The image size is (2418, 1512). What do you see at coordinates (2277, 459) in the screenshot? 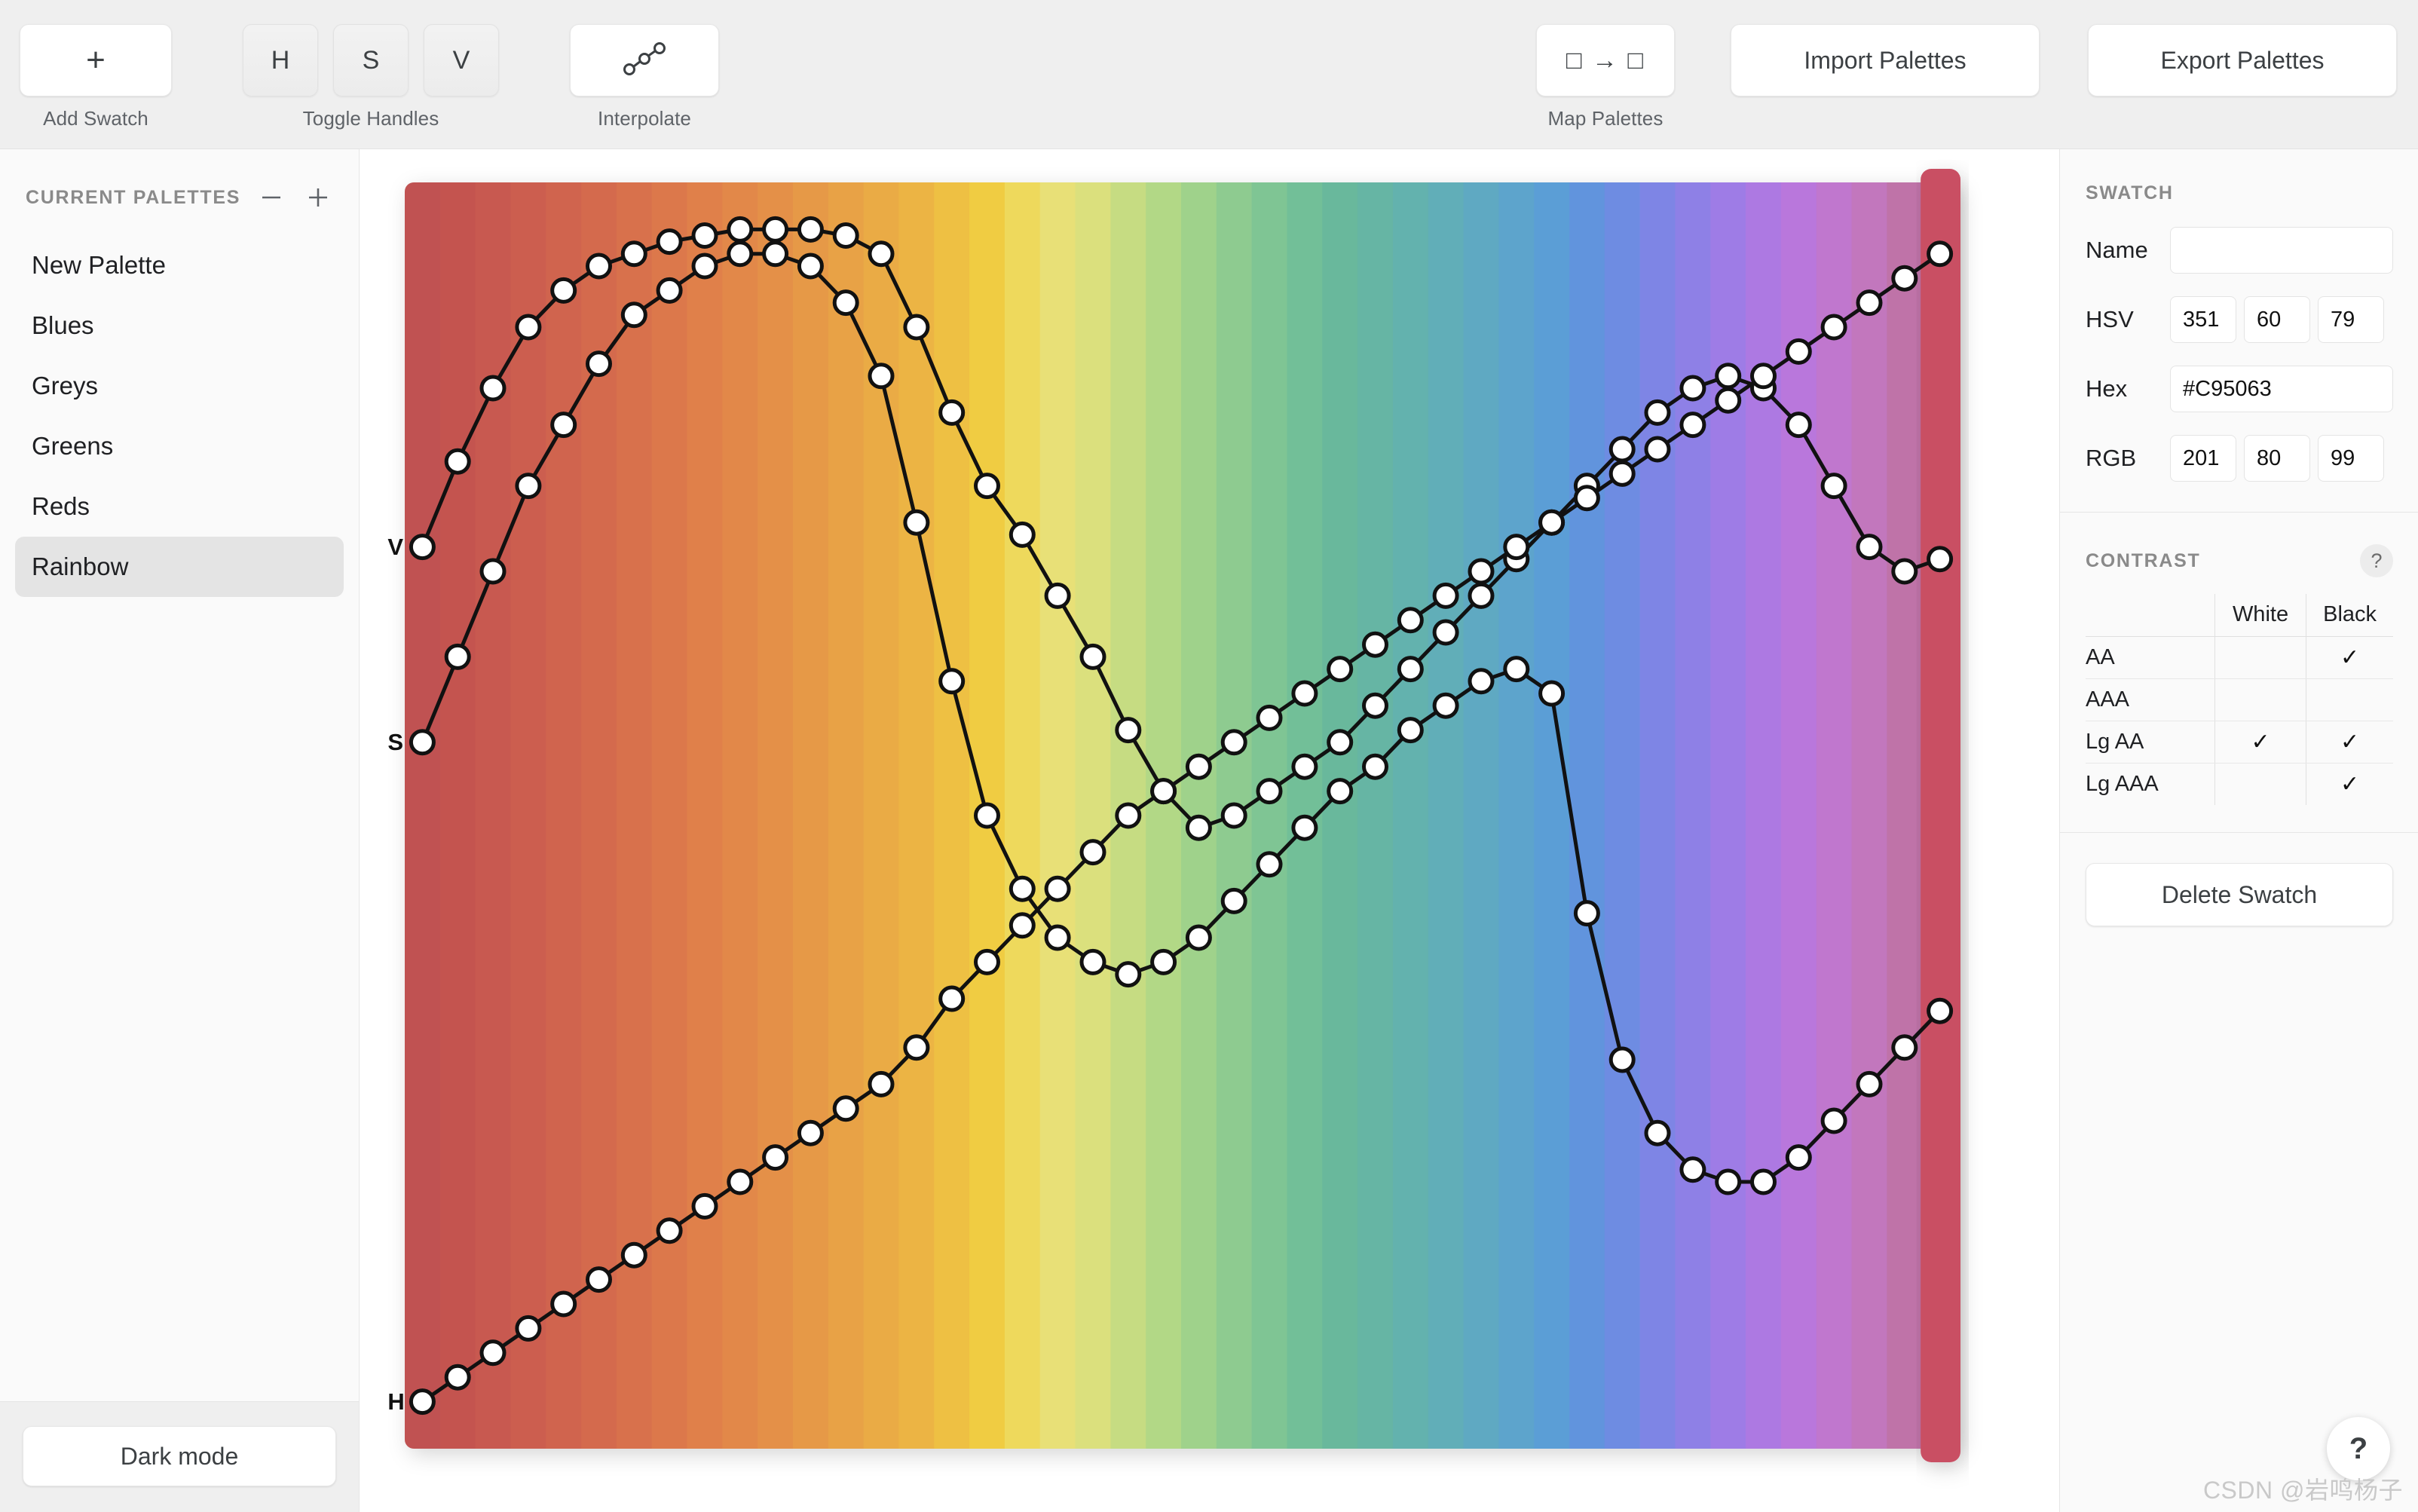
I see `rgb-g-input: 80` at bounding box center [2277, 459].